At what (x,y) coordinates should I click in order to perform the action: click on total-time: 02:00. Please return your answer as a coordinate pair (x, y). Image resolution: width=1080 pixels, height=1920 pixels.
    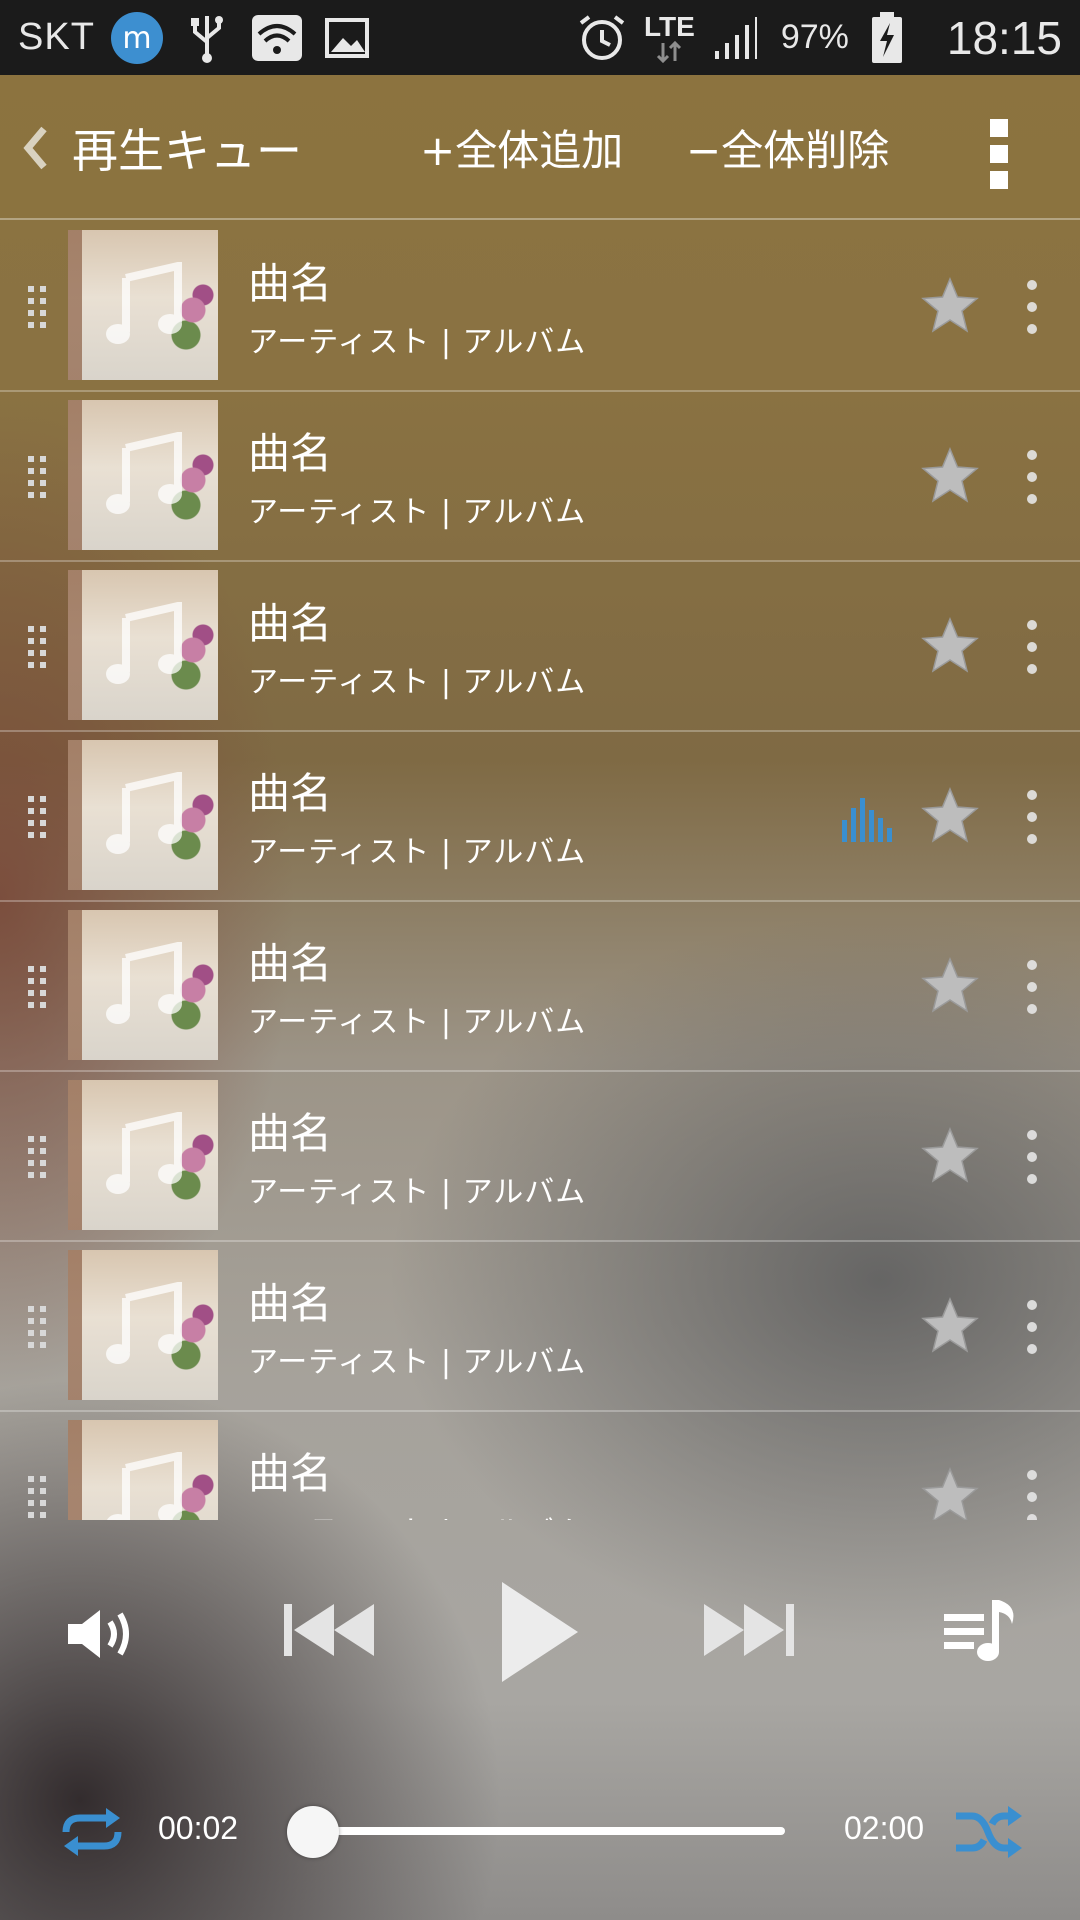
    Looking at the image, I should click on (884, 1828).